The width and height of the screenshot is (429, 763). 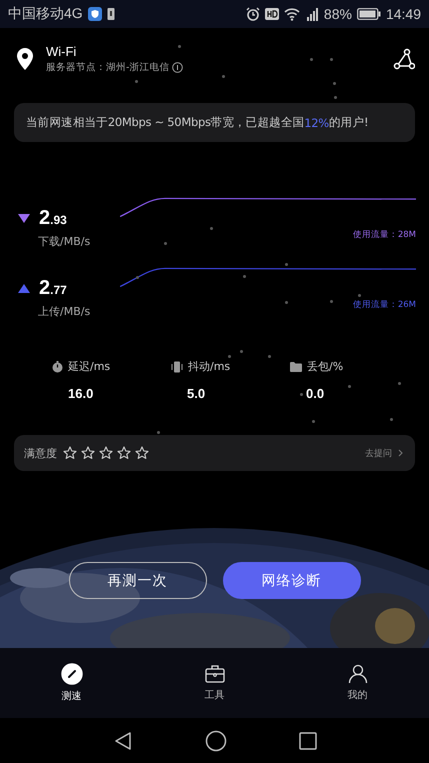 What do you see at coordinates (71, 674) in the screenshot?
I see `speedometer-icon` at bounding box center [71, 674].